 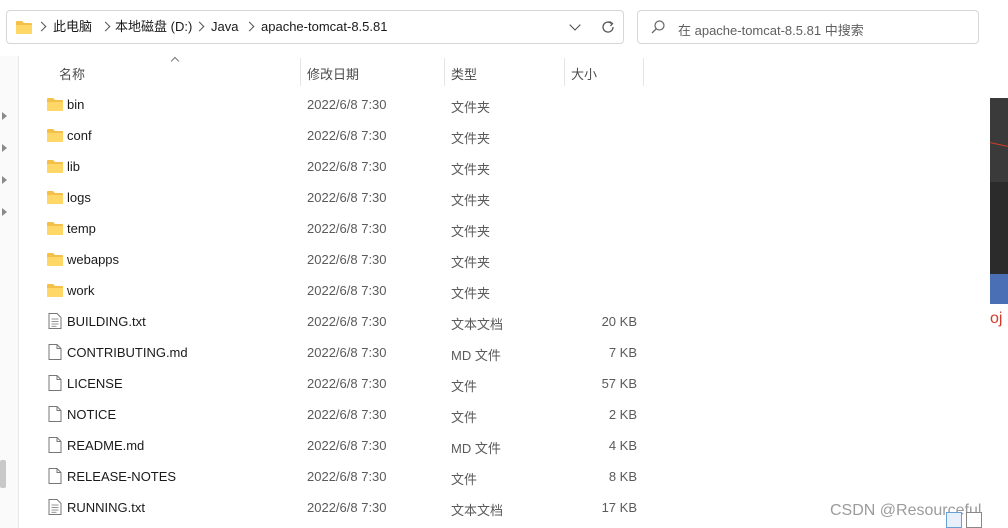 I want to click on background-text: oj, so click(x=996, y=318).